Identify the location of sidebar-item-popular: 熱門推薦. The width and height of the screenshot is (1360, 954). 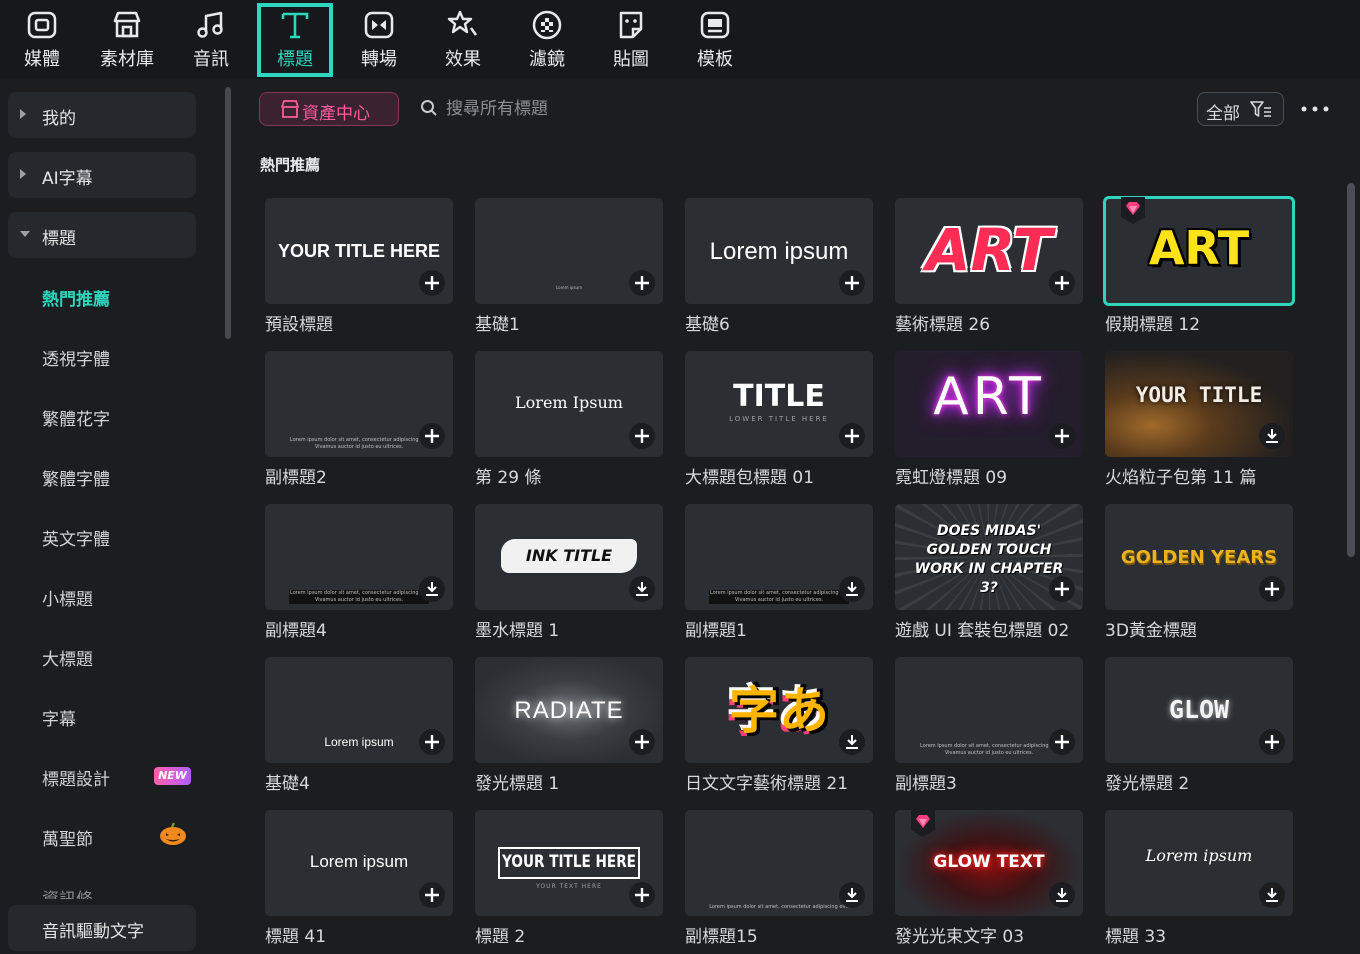
(76, 297).